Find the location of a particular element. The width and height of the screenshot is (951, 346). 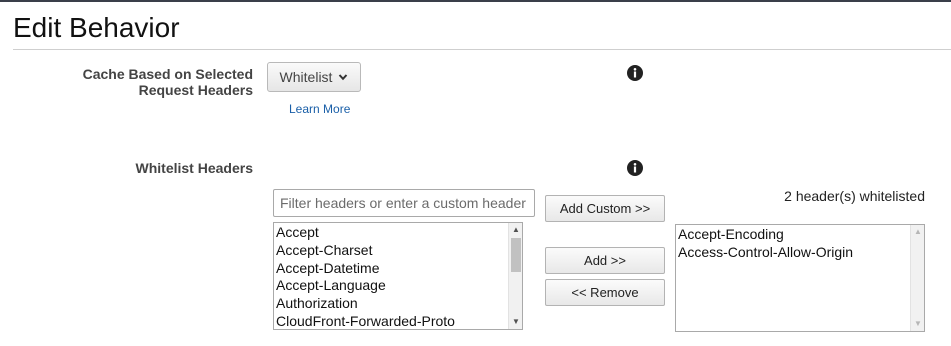

available-headers-scrollbar: ▲ ▼ is located at coordinates (515, 276).